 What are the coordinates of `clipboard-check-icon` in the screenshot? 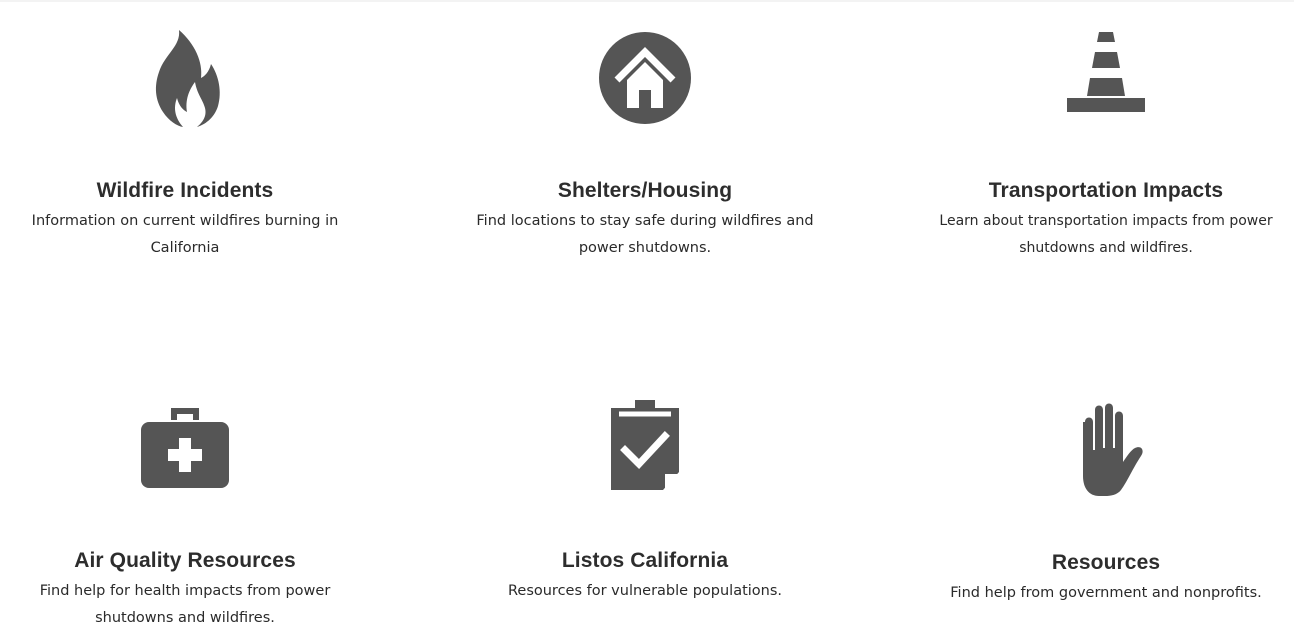 It's located at (645, 445).